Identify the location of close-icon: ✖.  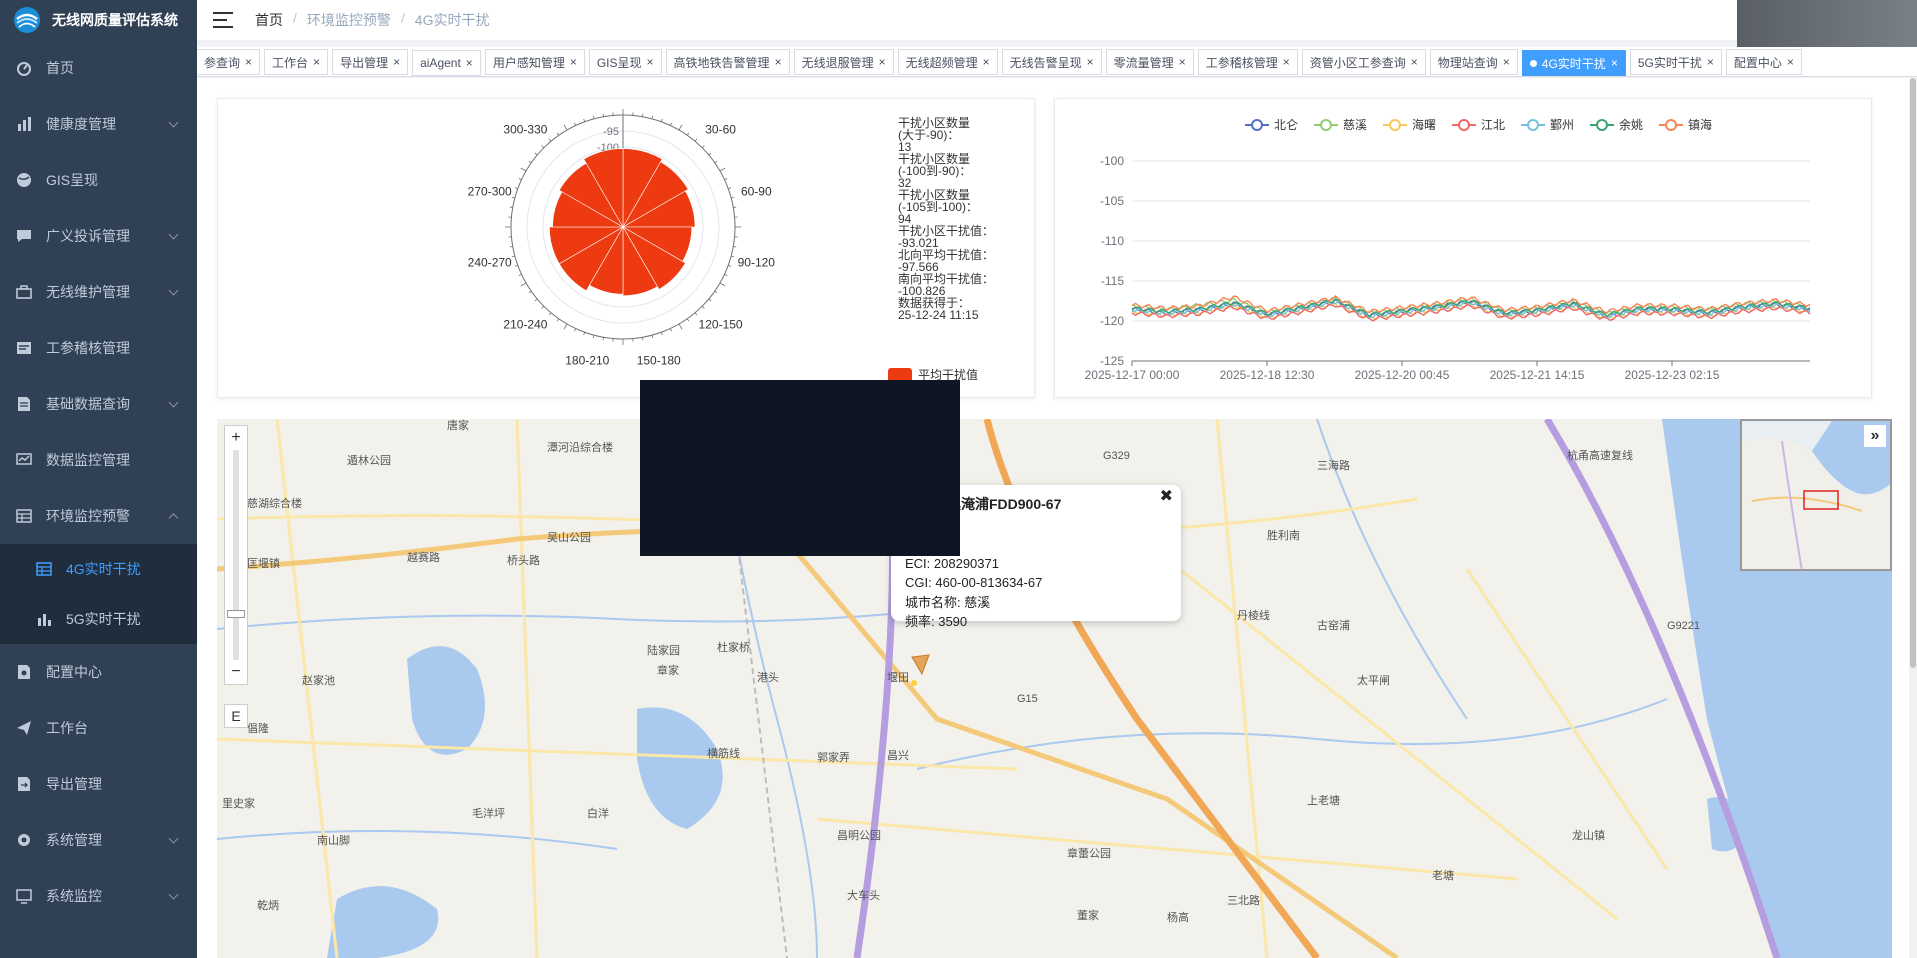
(1166, 497).